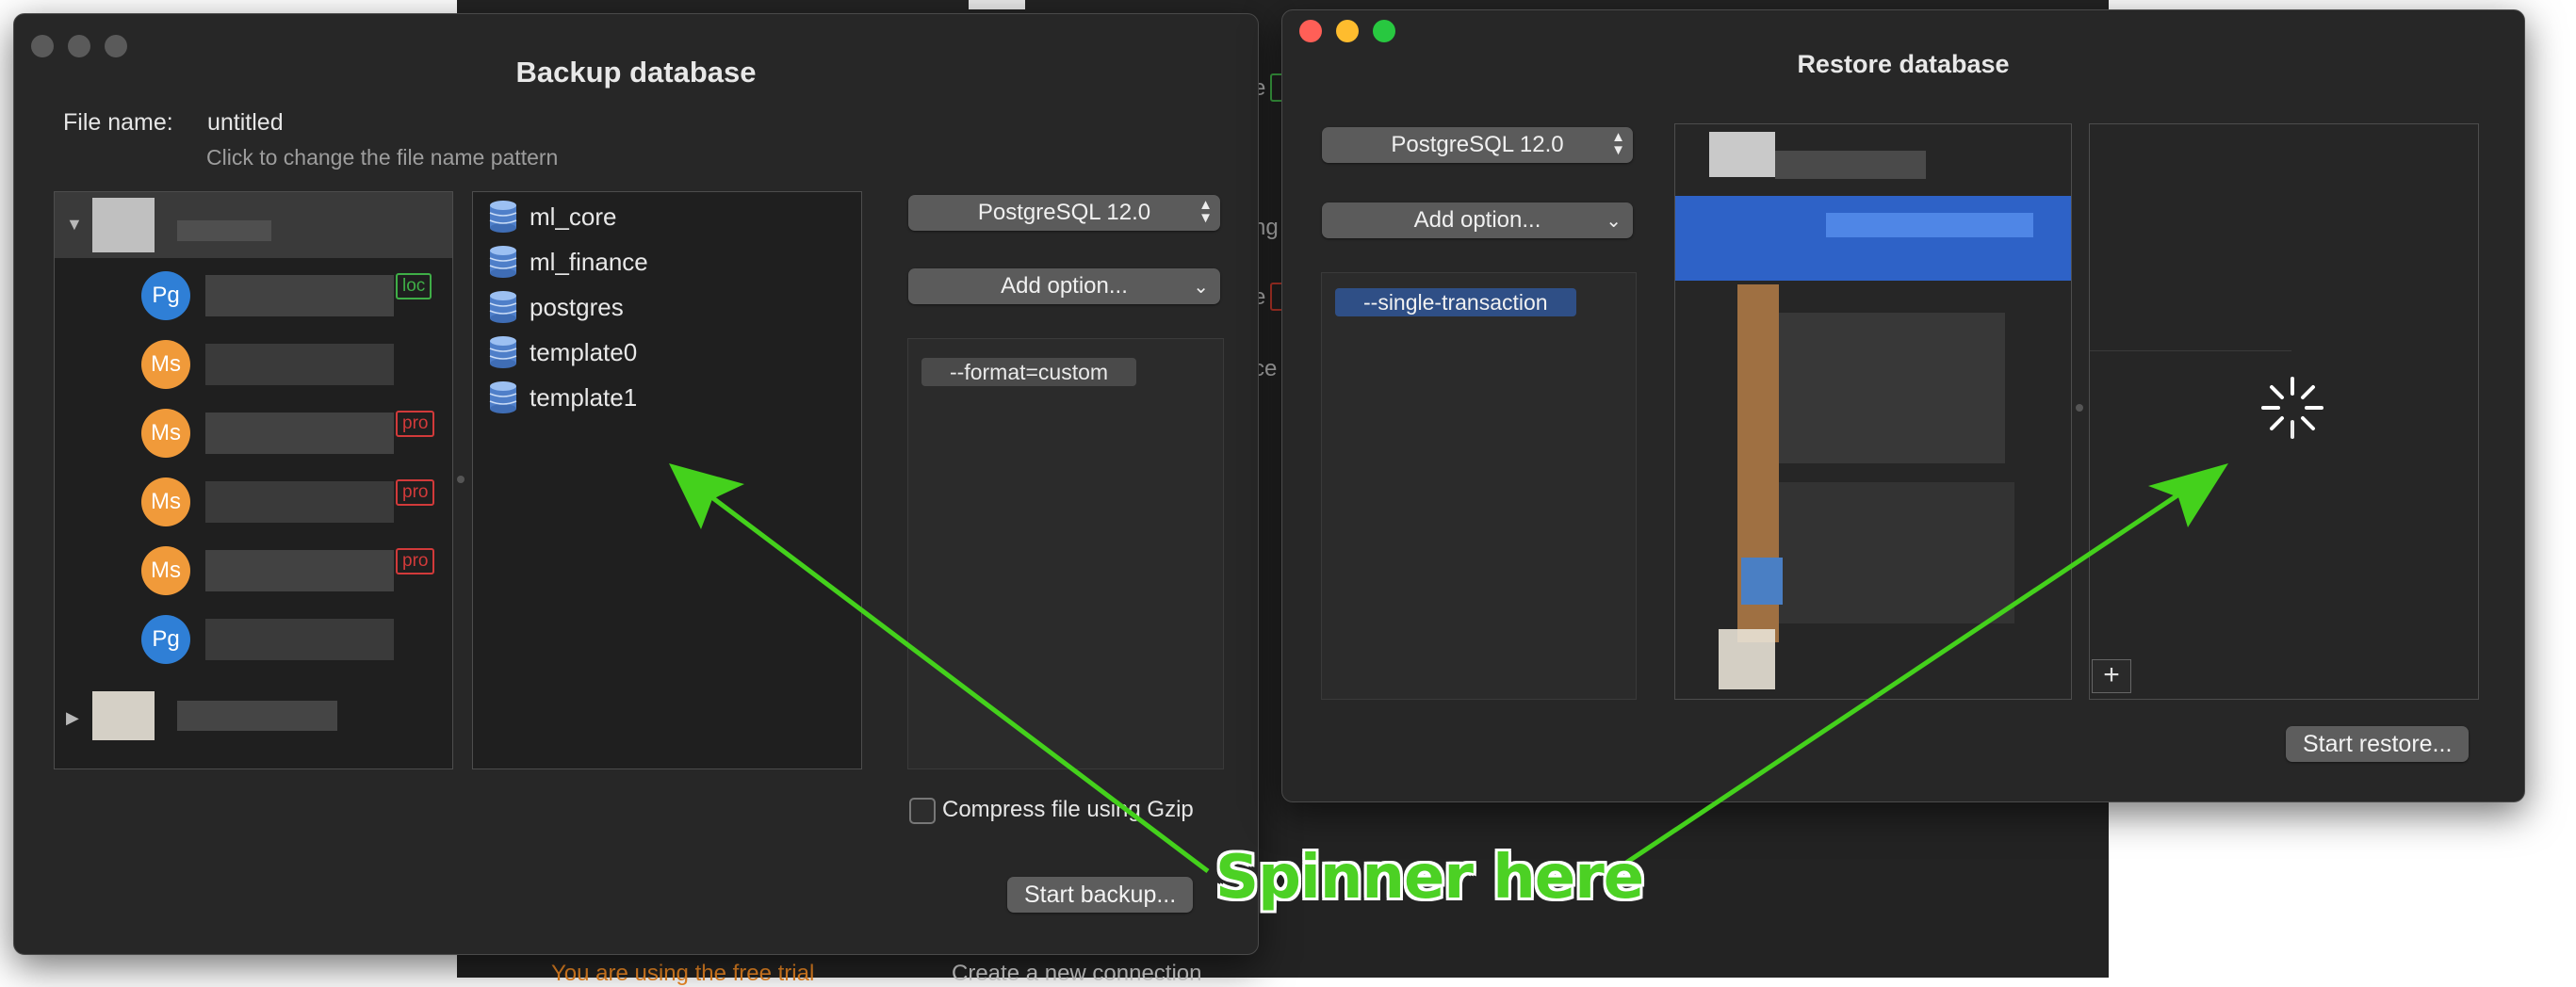  I want to click on arrow-head-left, so click(706, 496).